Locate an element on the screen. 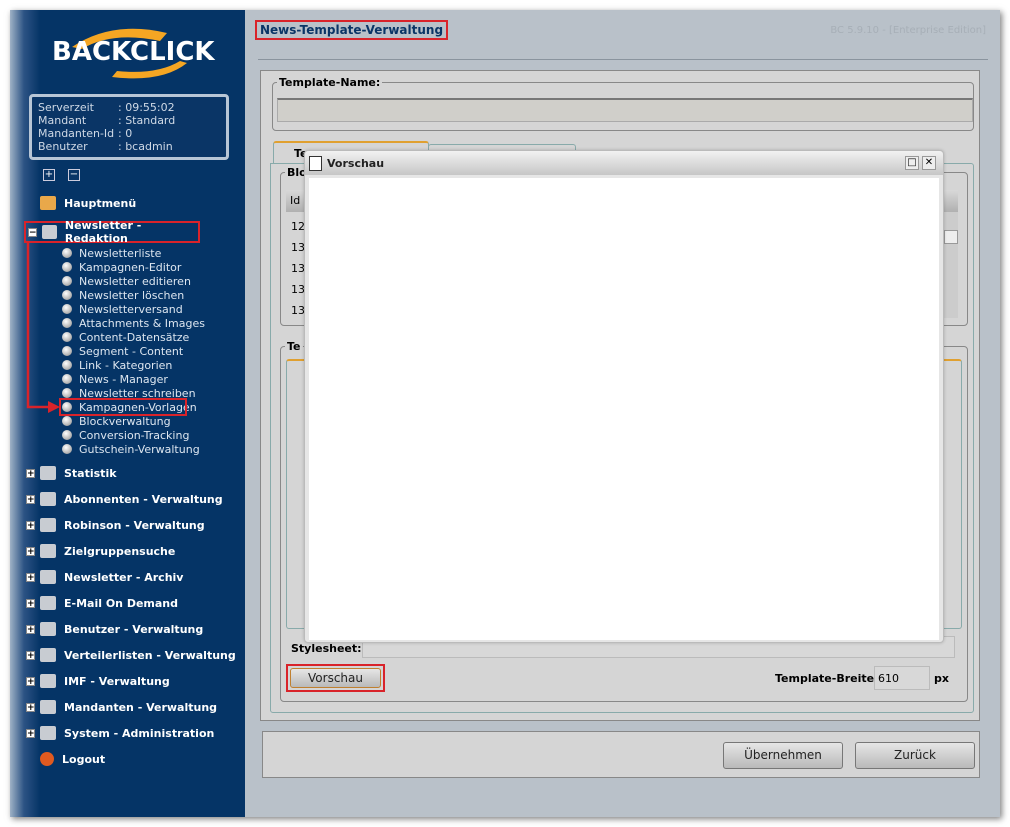 Image resolution: width=1010 pixels, height=827 pixels. px-unit-label: px is located at coordinates (941, 678).